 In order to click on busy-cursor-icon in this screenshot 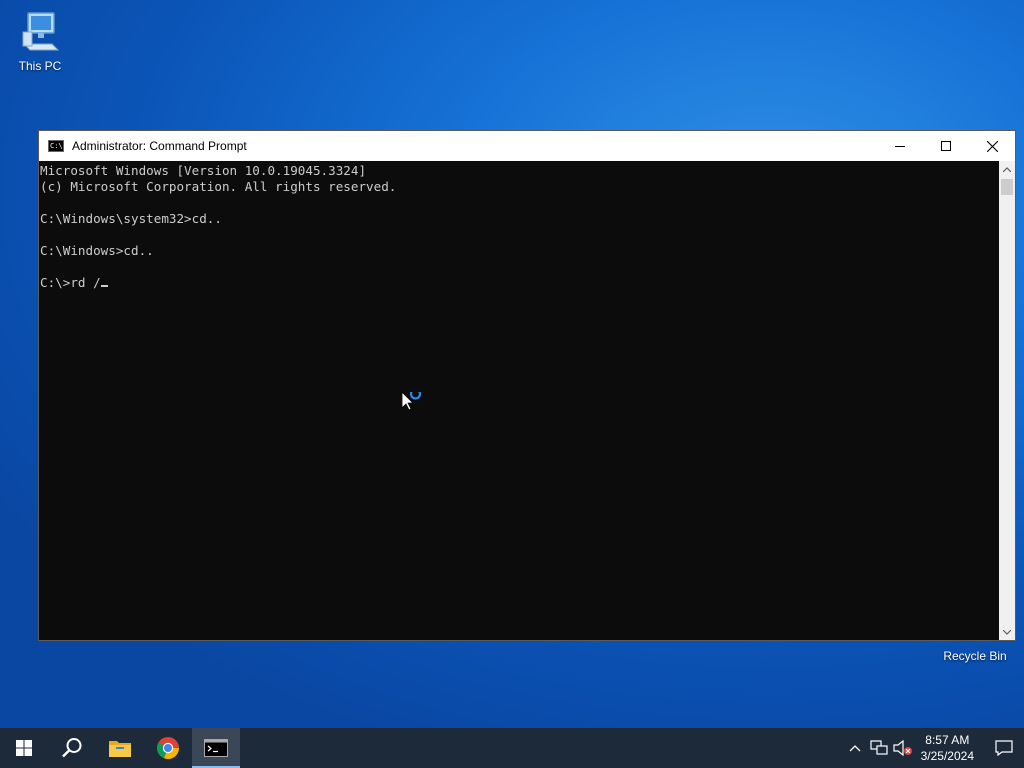, I will do `click(413, 404)`.